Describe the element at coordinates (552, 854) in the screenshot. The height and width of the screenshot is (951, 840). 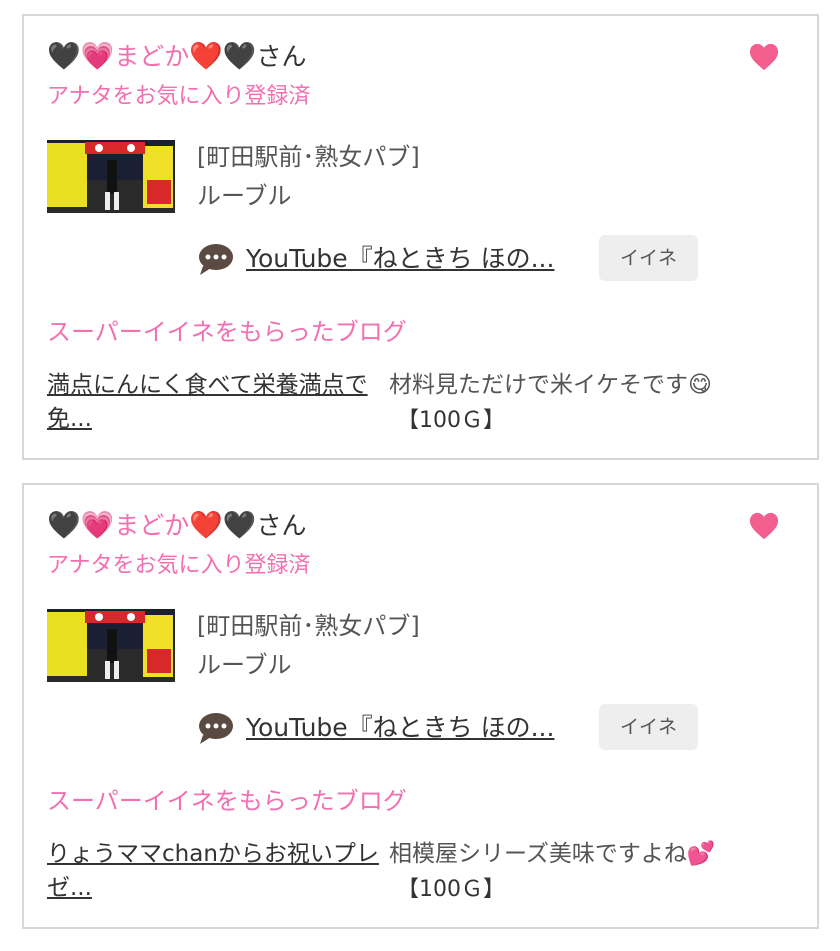
I see `super-blog-comment: 相模屋シリーズ美味ですよね💕` at that location.